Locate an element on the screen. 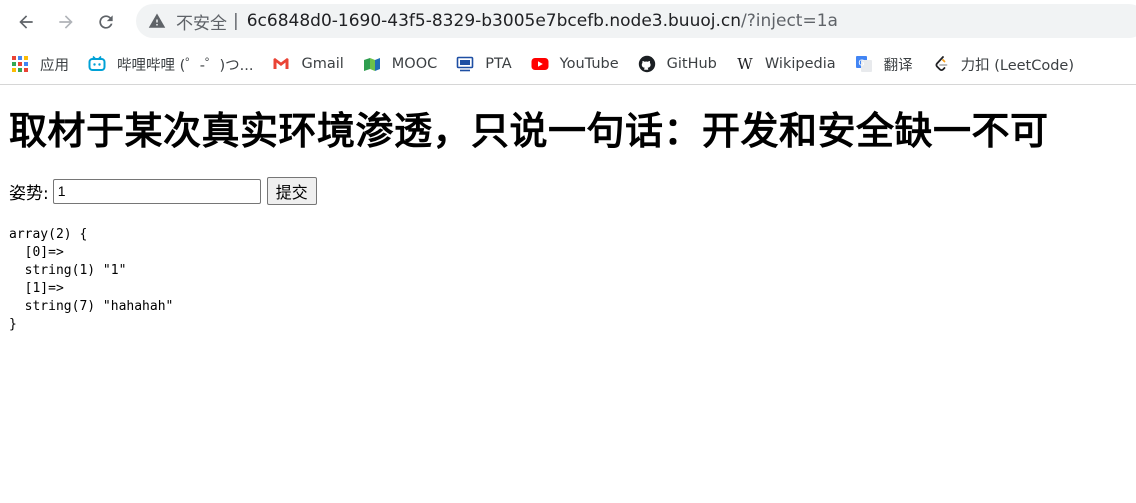 This screenshot has height=503, width=1136. reload-button is located at coordinates (106, 22).